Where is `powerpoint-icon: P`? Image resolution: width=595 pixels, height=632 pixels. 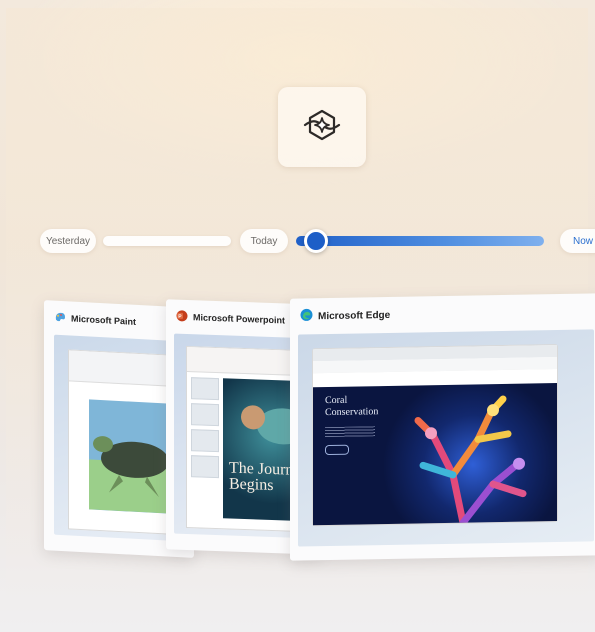 powerpoint-icon: P is located at coordinates (182, 317).